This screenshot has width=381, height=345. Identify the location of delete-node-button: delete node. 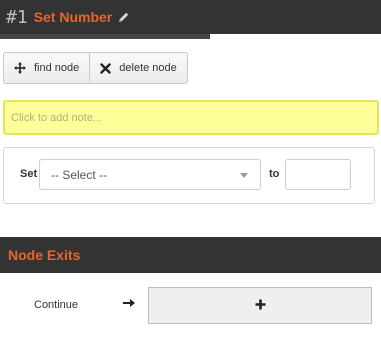
(138, 68).